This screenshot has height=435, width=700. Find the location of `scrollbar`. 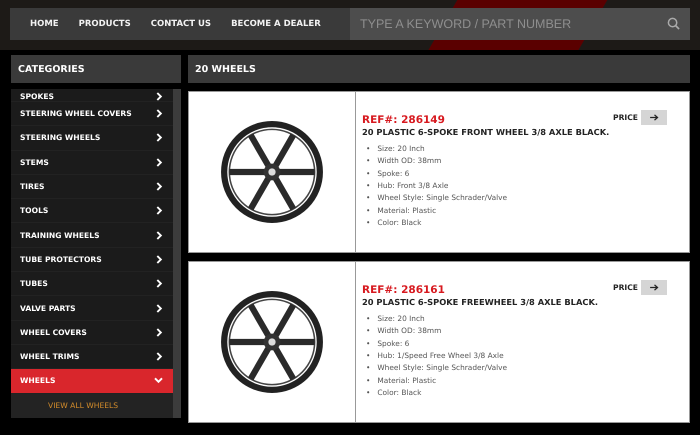

scrollbar is located at coordinates (177, 253).